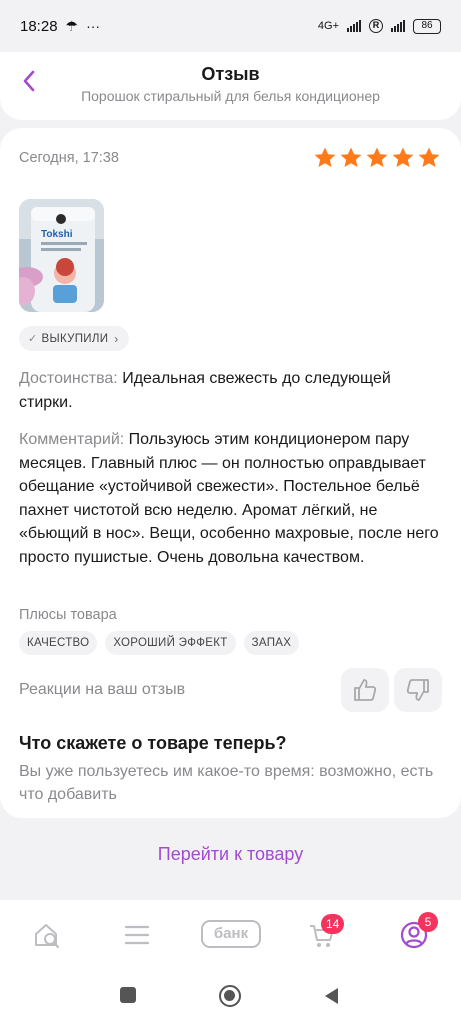 The height and width of the screenshot is (1024, 461). I want to click on check-icon: ✓, so click(33, 339).